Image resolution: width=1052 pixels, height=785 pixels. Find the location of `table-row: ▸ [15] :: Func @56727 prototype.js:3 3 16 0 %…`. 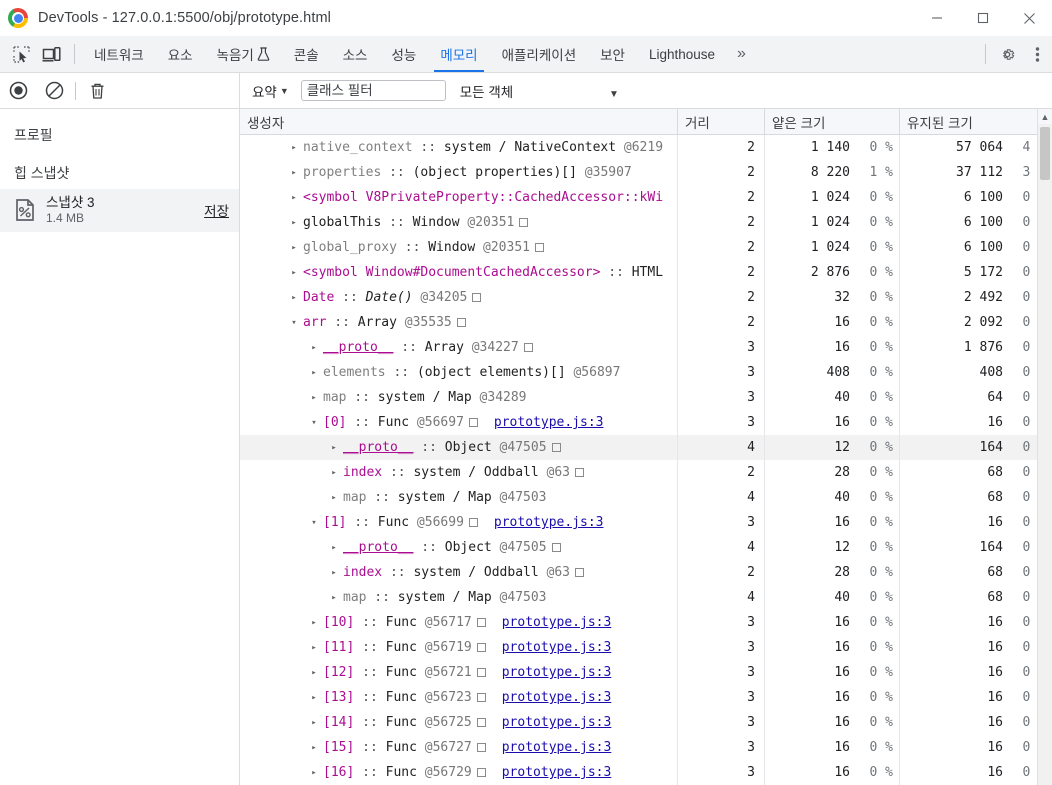

table-row: ▸ [15] :: Func @56727 prototype.js:3 3 16 0 %… is located at coordinates (646, 747).